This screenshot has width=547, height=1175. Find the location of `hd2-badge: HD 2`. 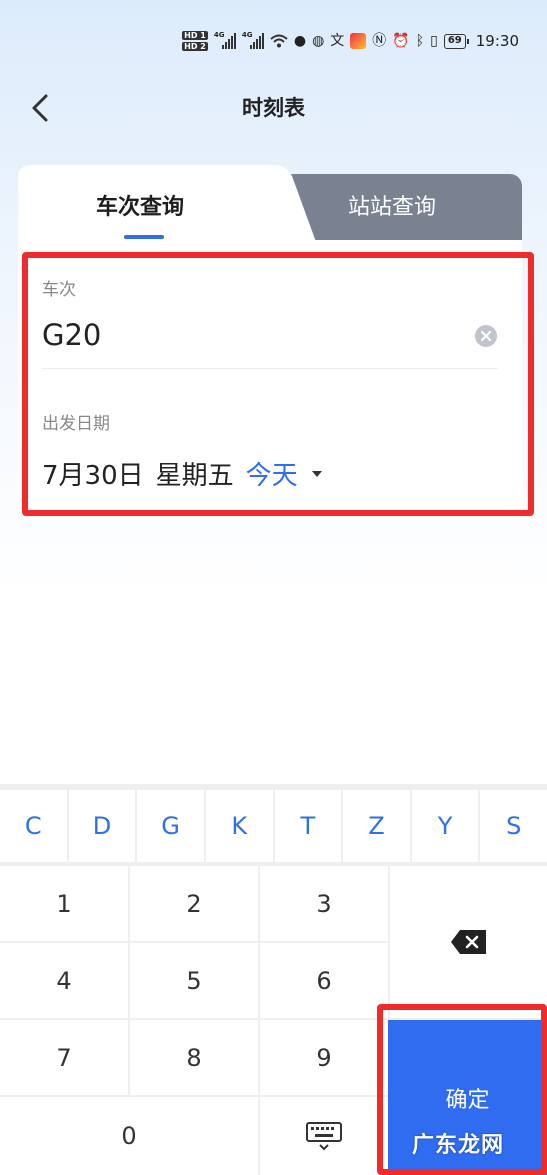

hd2-badge: HD 2 is located at coordinates (195, 46).